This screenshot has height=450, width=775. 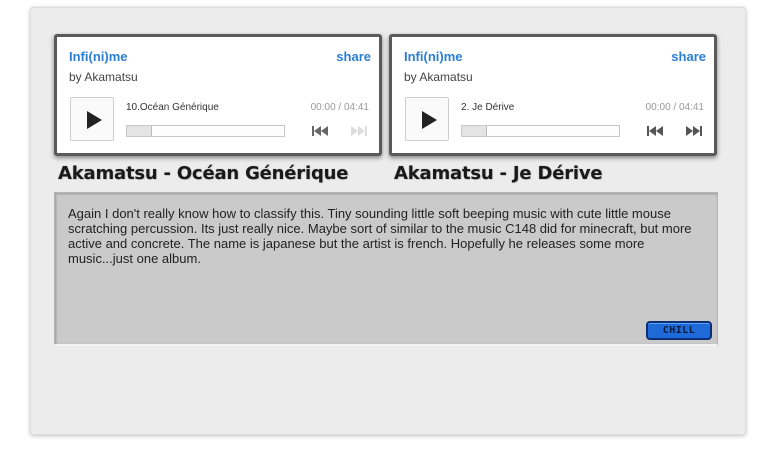 I want to click on page-footer-edge, so click(x=387, y=447).